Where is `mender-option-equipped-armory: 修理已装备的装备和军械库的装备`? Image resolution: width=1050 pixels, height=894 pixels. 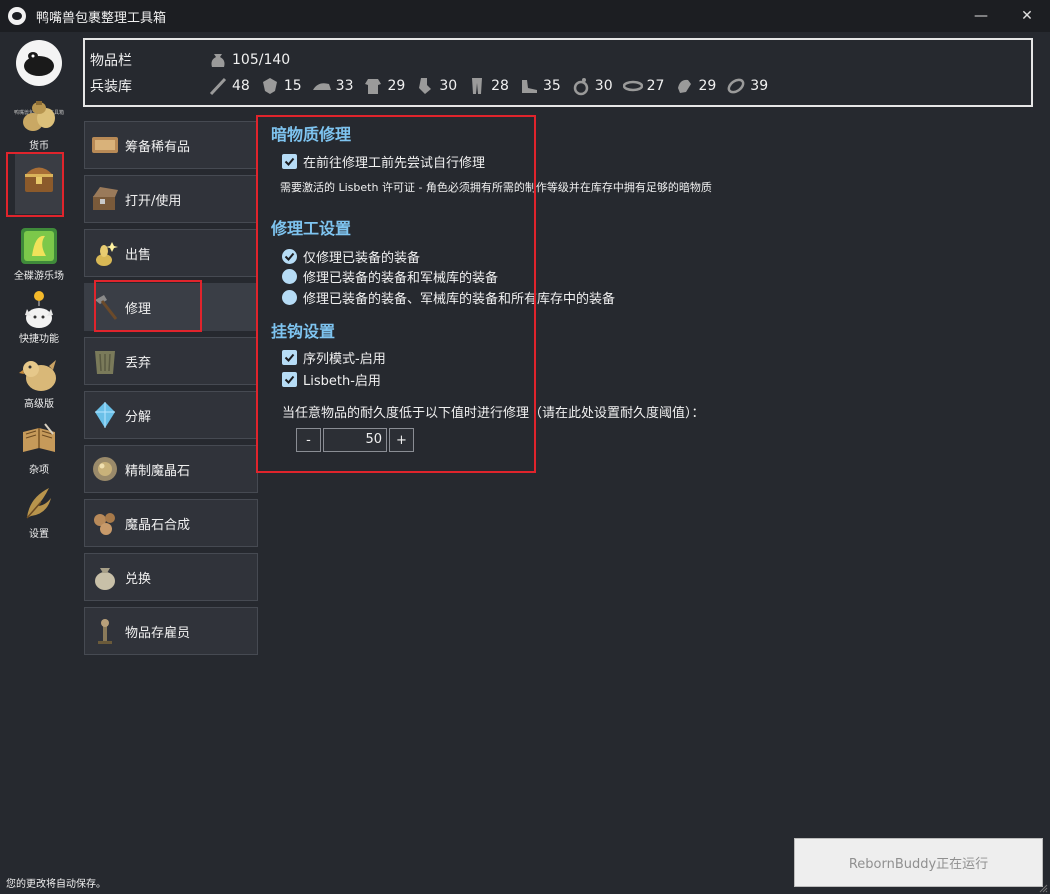
mender-option-equipped-armory: 修理已装备的装备和军械库的装备 is located at coordinates (390, 276).